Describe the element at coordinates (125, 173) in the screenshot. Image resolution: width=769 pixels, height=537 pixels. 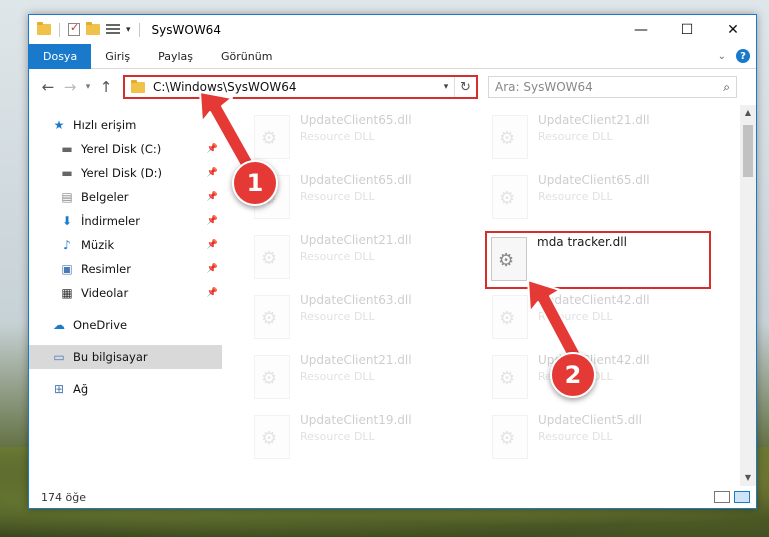
I see `sidebar-item-local-disk-d: ▬ Yerel Disk (D:) 📌` at that location.